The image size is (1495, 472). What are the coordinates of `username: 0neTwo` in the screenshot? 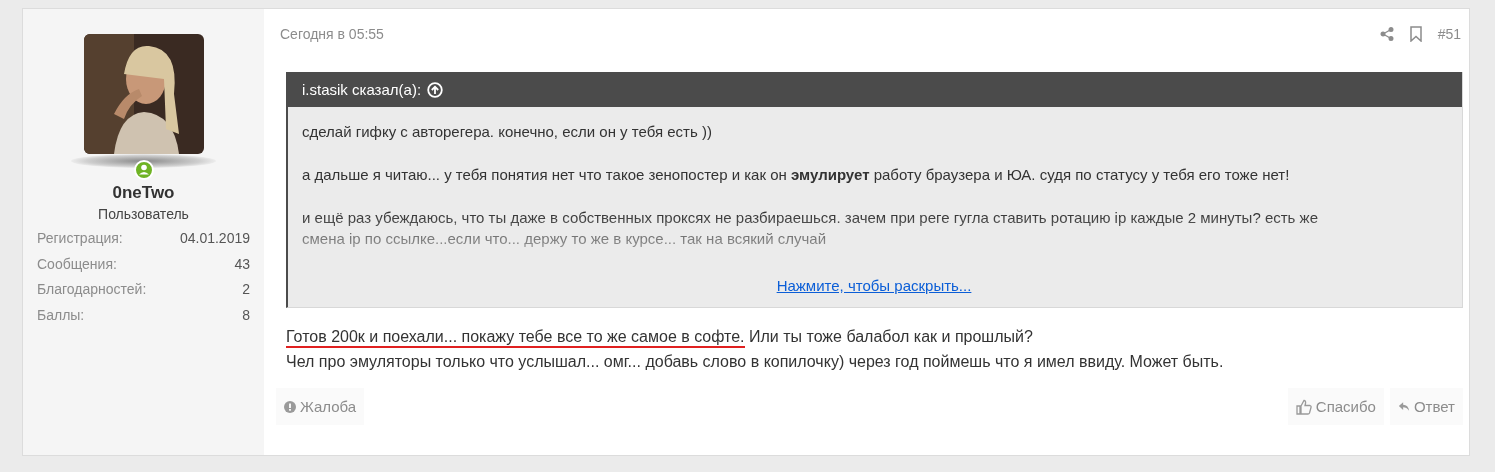 It's located at (143, 193).